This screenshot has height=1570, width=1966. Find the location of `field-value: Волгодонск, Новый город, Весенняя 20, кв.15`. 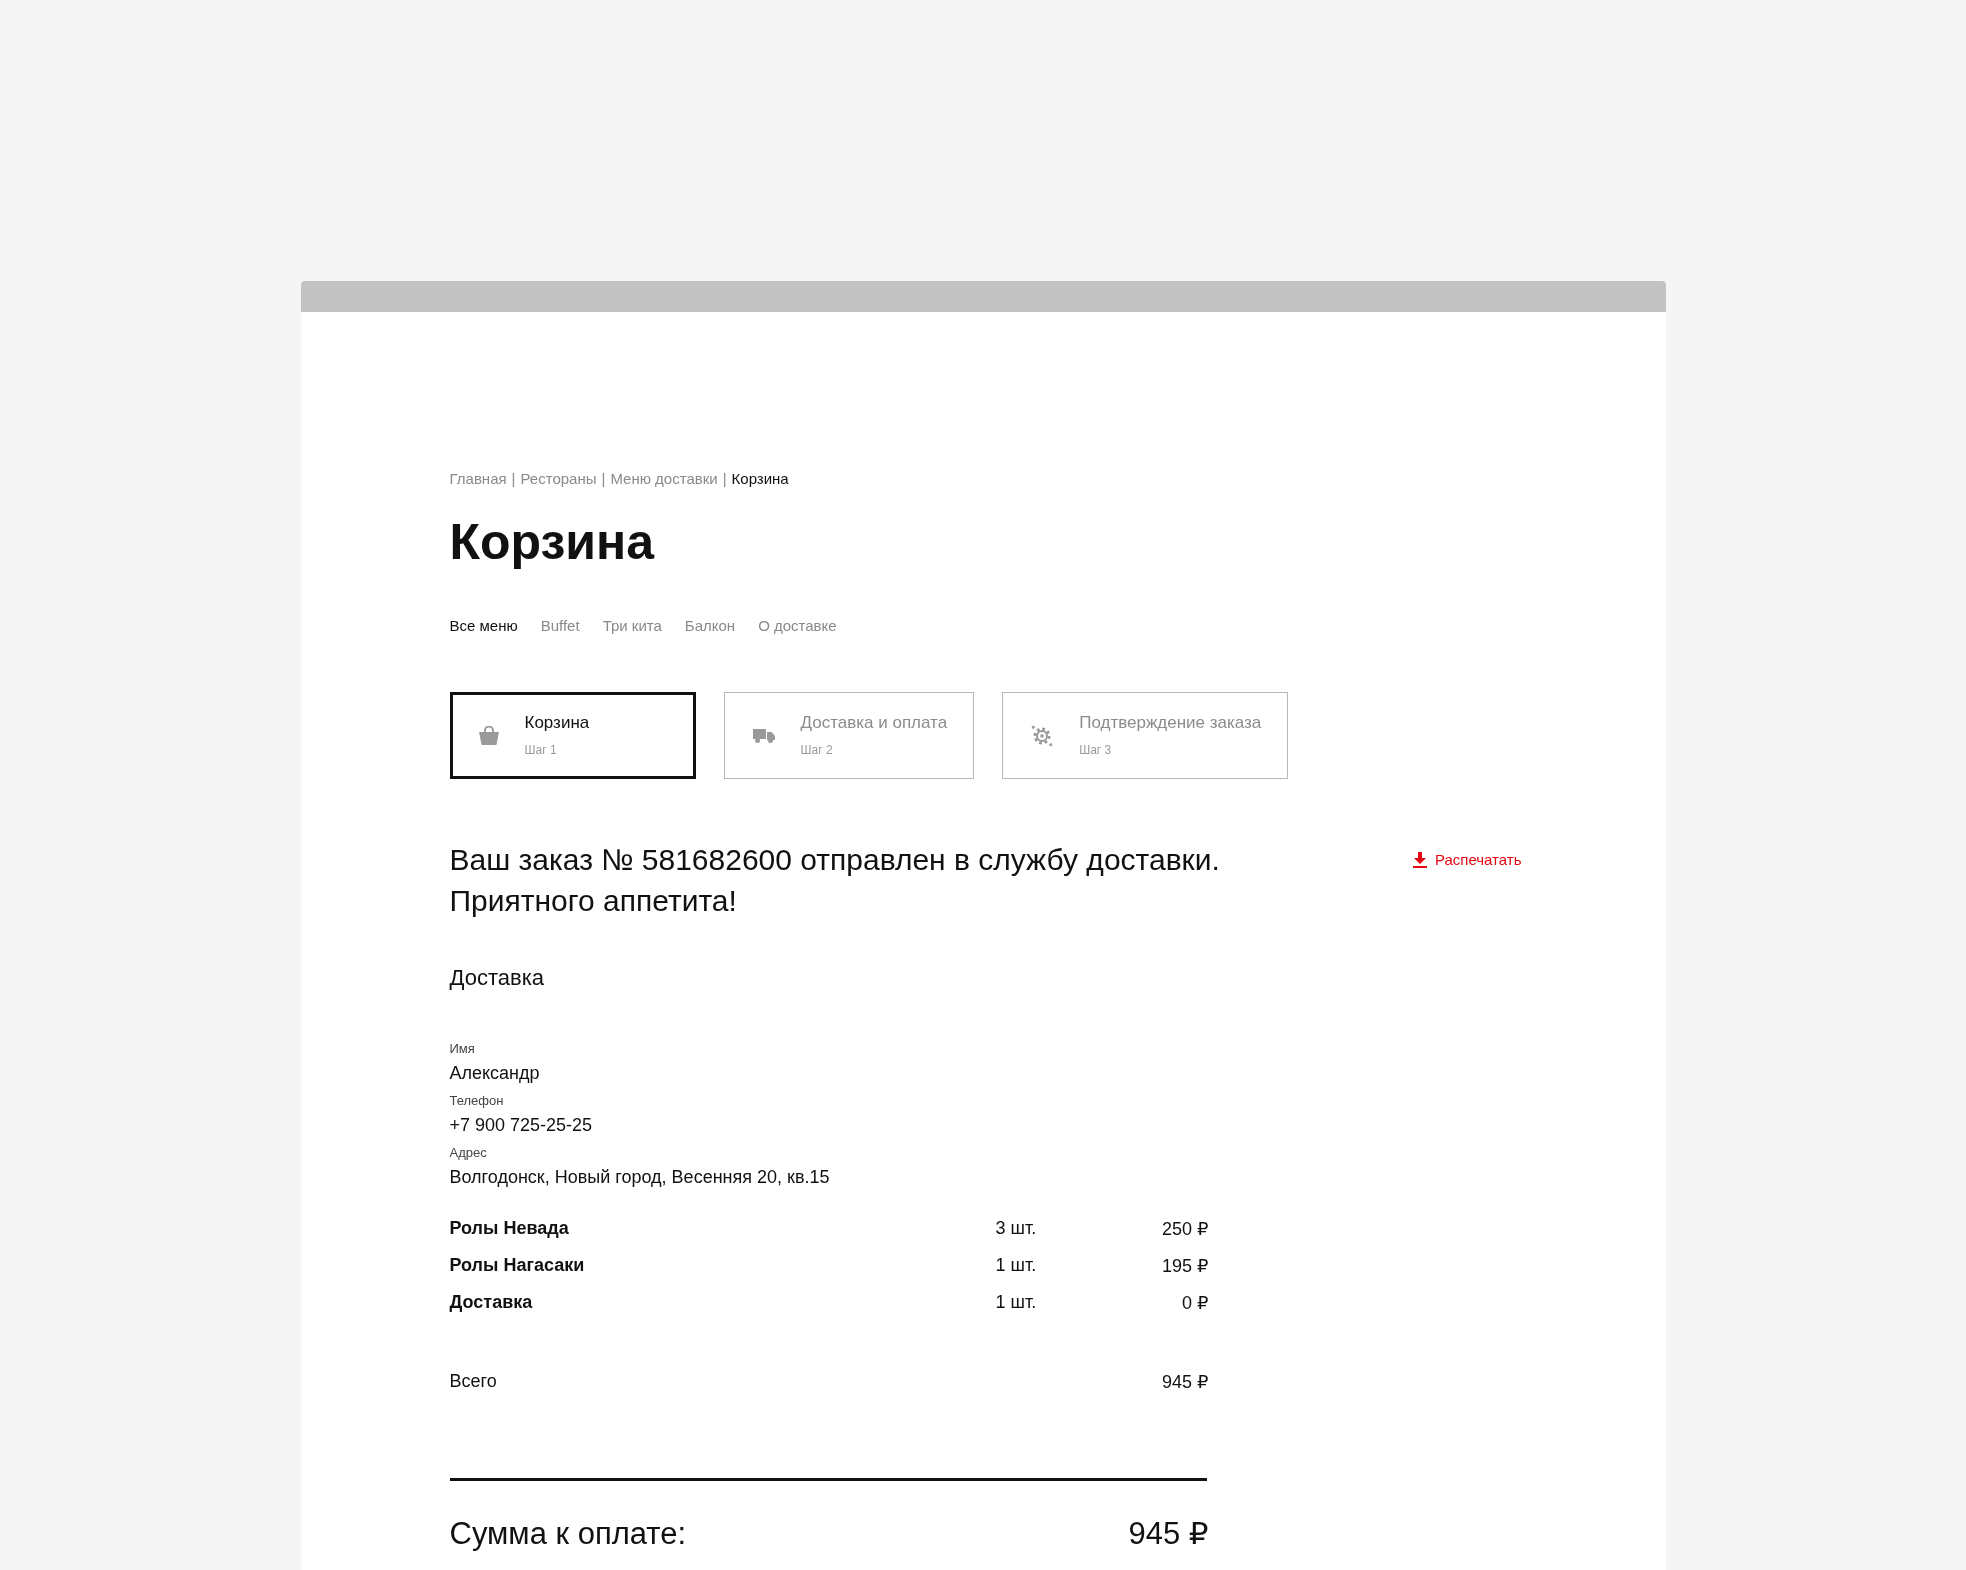

field-value: Волгодонск, Новый город, Весенняя 20, кв.15 is located at coordinates (639, 1177).